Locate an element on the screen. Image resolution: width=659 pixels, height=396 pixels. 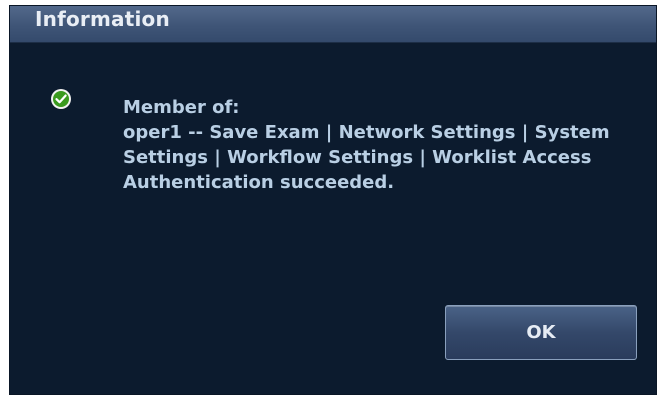
check-circle-icon is located at coordinates (61, 99).